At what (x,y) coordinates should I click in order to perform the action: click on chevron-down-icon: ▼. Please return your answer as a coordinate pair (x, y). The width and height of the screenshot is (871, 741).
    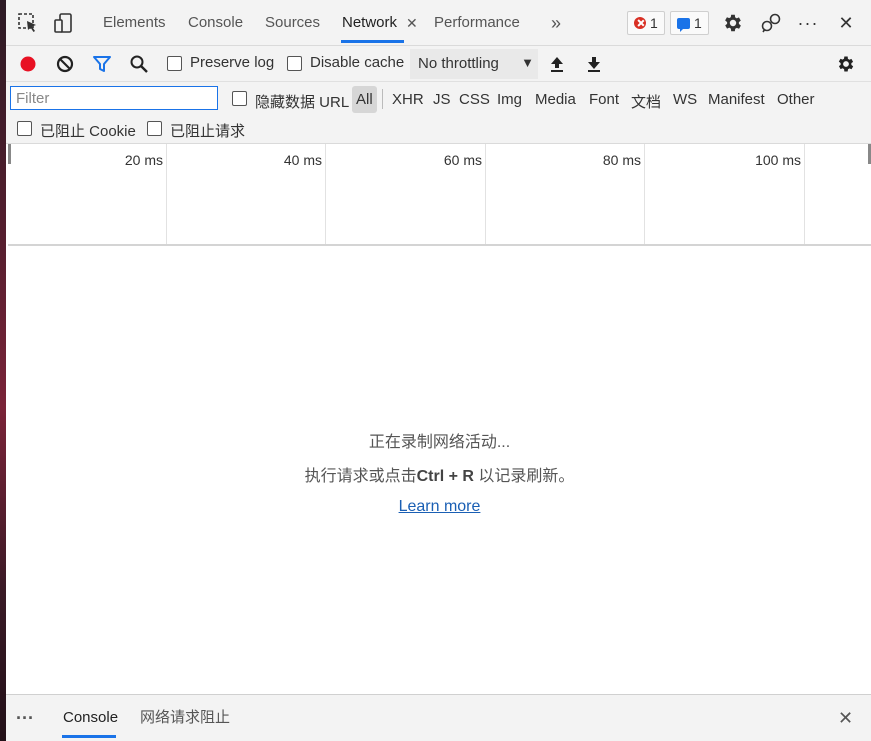
    Looking at the image, I should click on (527, 62).